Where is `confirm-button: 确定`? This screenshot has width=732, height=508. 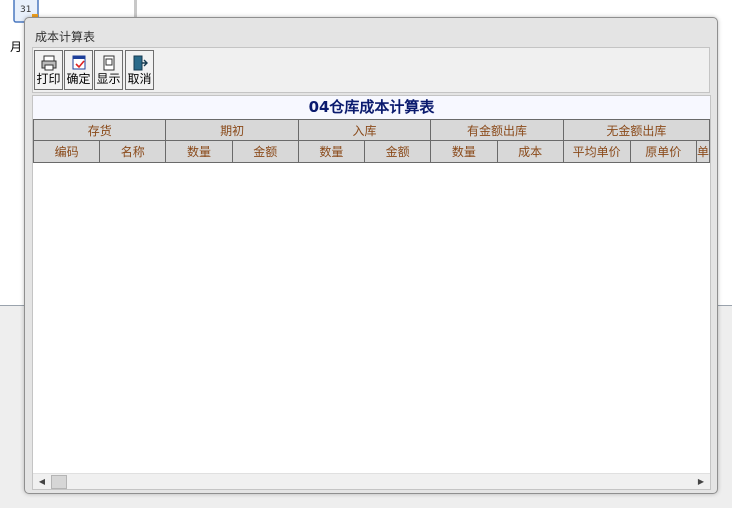
confirm-button: 确定 is located at coordinates (78, 70).